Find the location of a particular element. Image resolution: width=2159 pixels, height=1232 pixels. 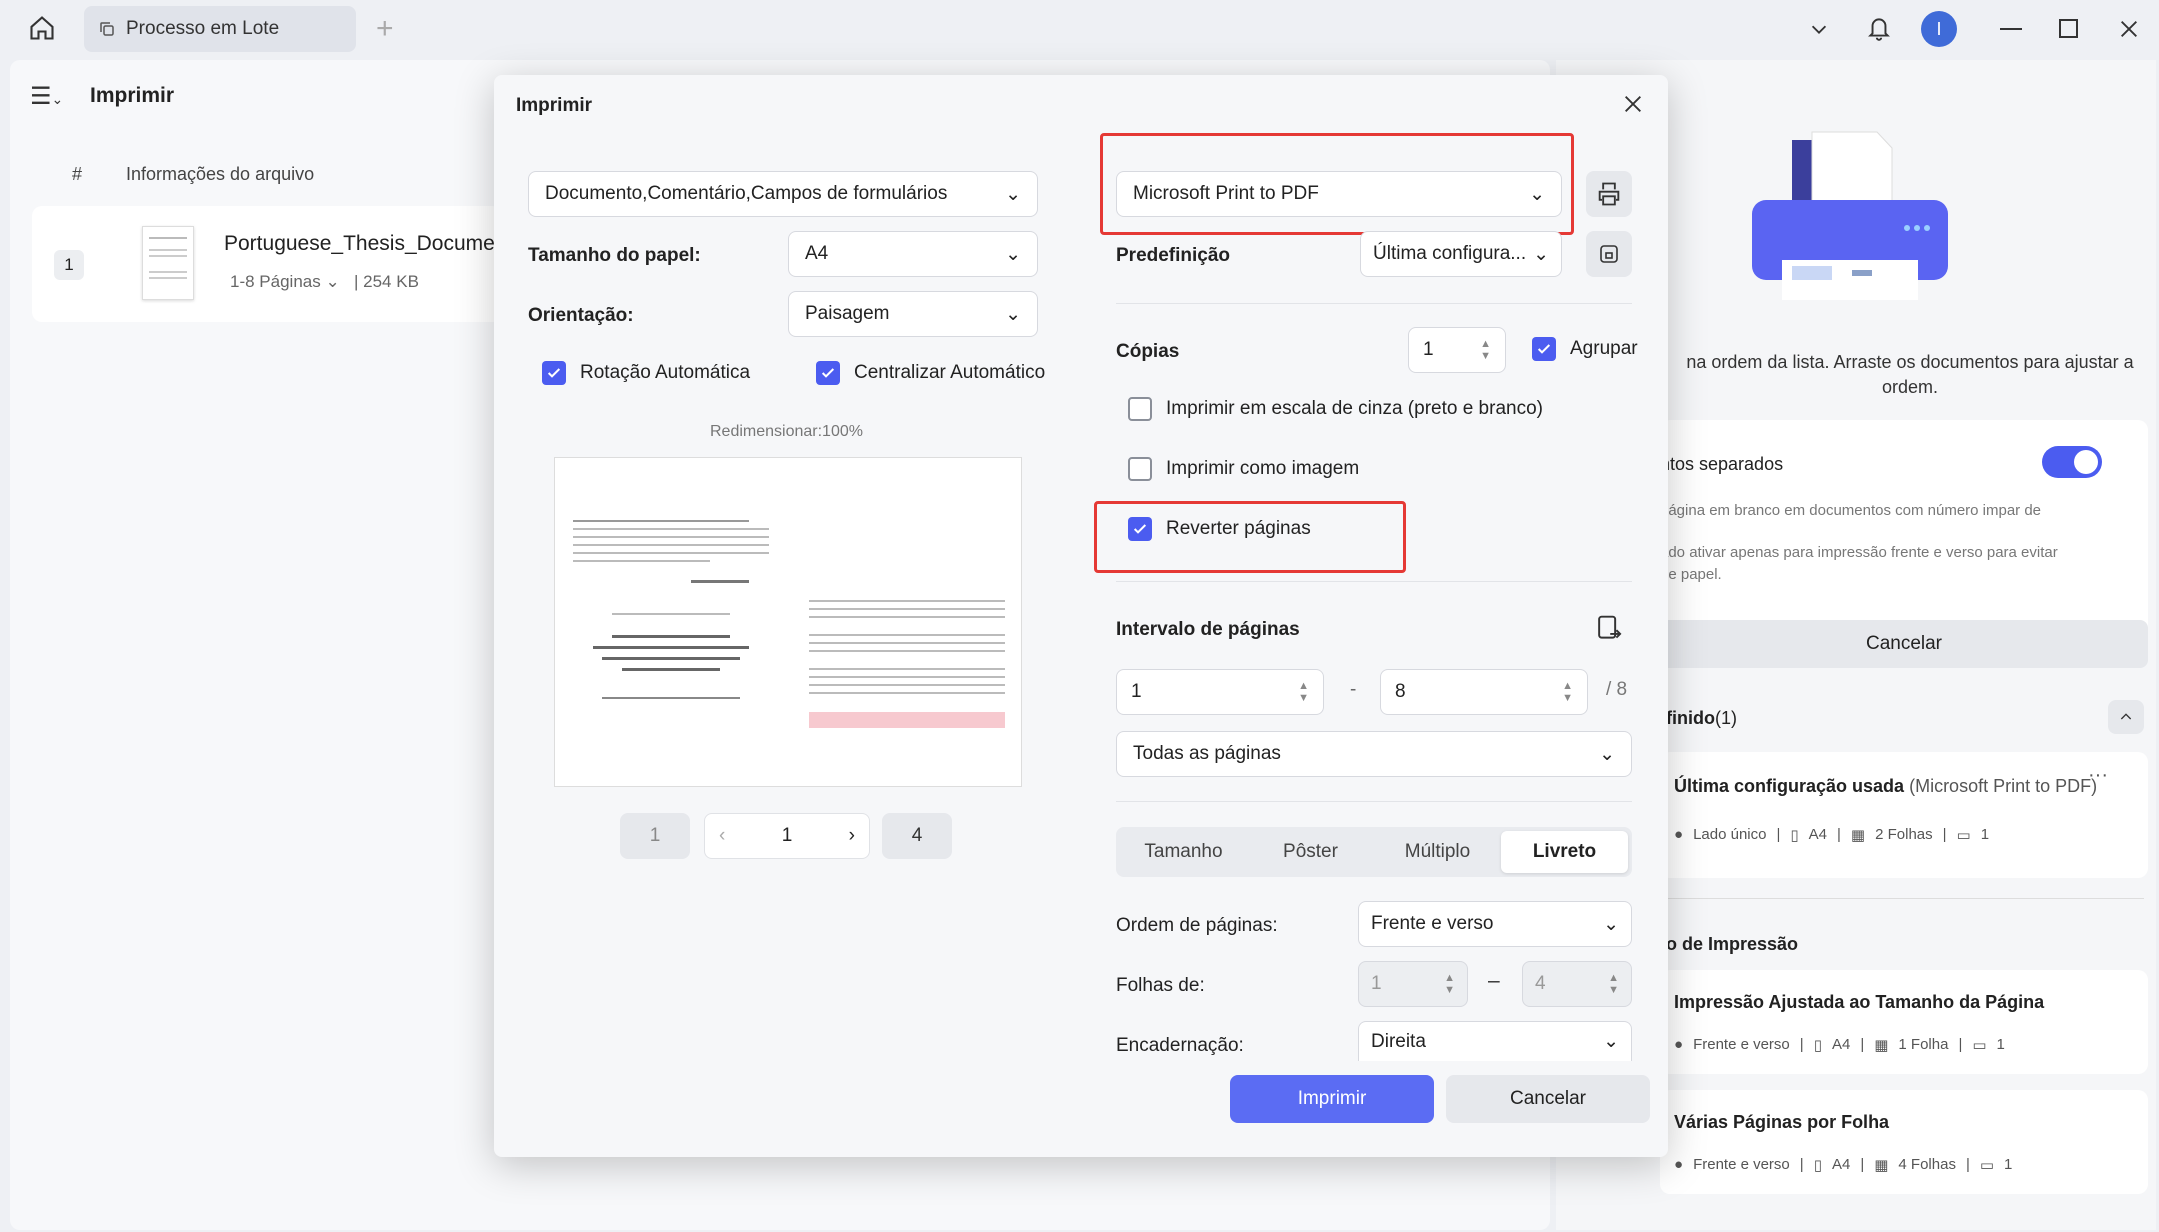

binding-select: Direita ⌄ is located at coordinates (1495, 1041).